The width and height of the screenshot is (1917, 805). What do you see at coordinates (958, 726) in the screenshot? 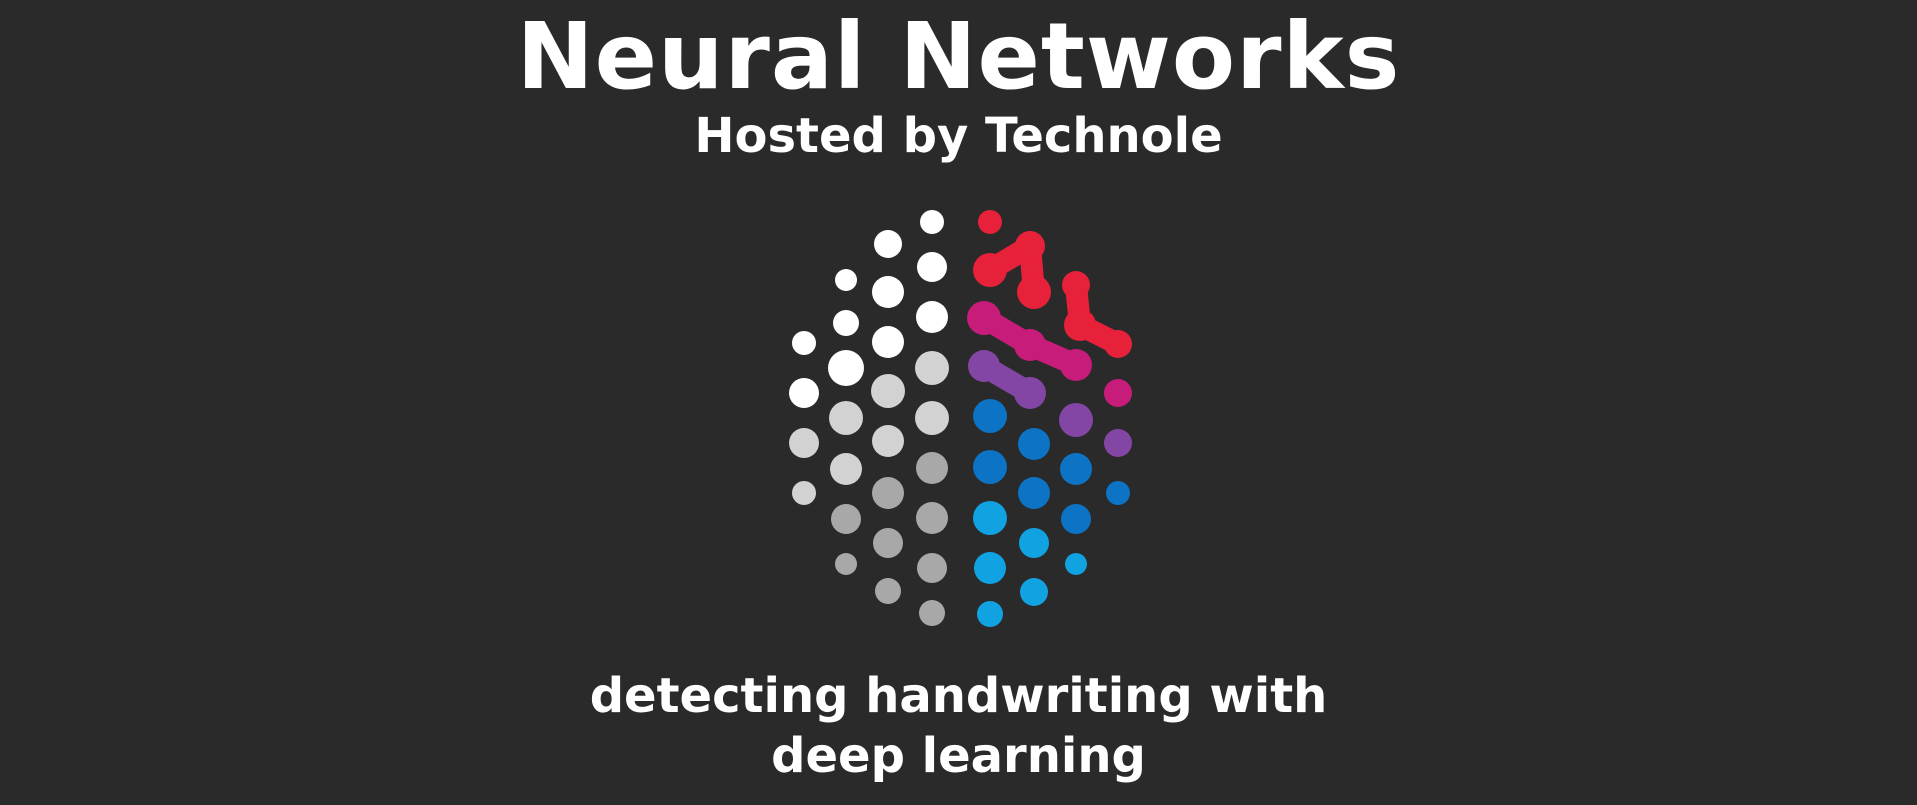
I see `tagline: detecting handwriting with deep learning` at bounding box center [958, 726].